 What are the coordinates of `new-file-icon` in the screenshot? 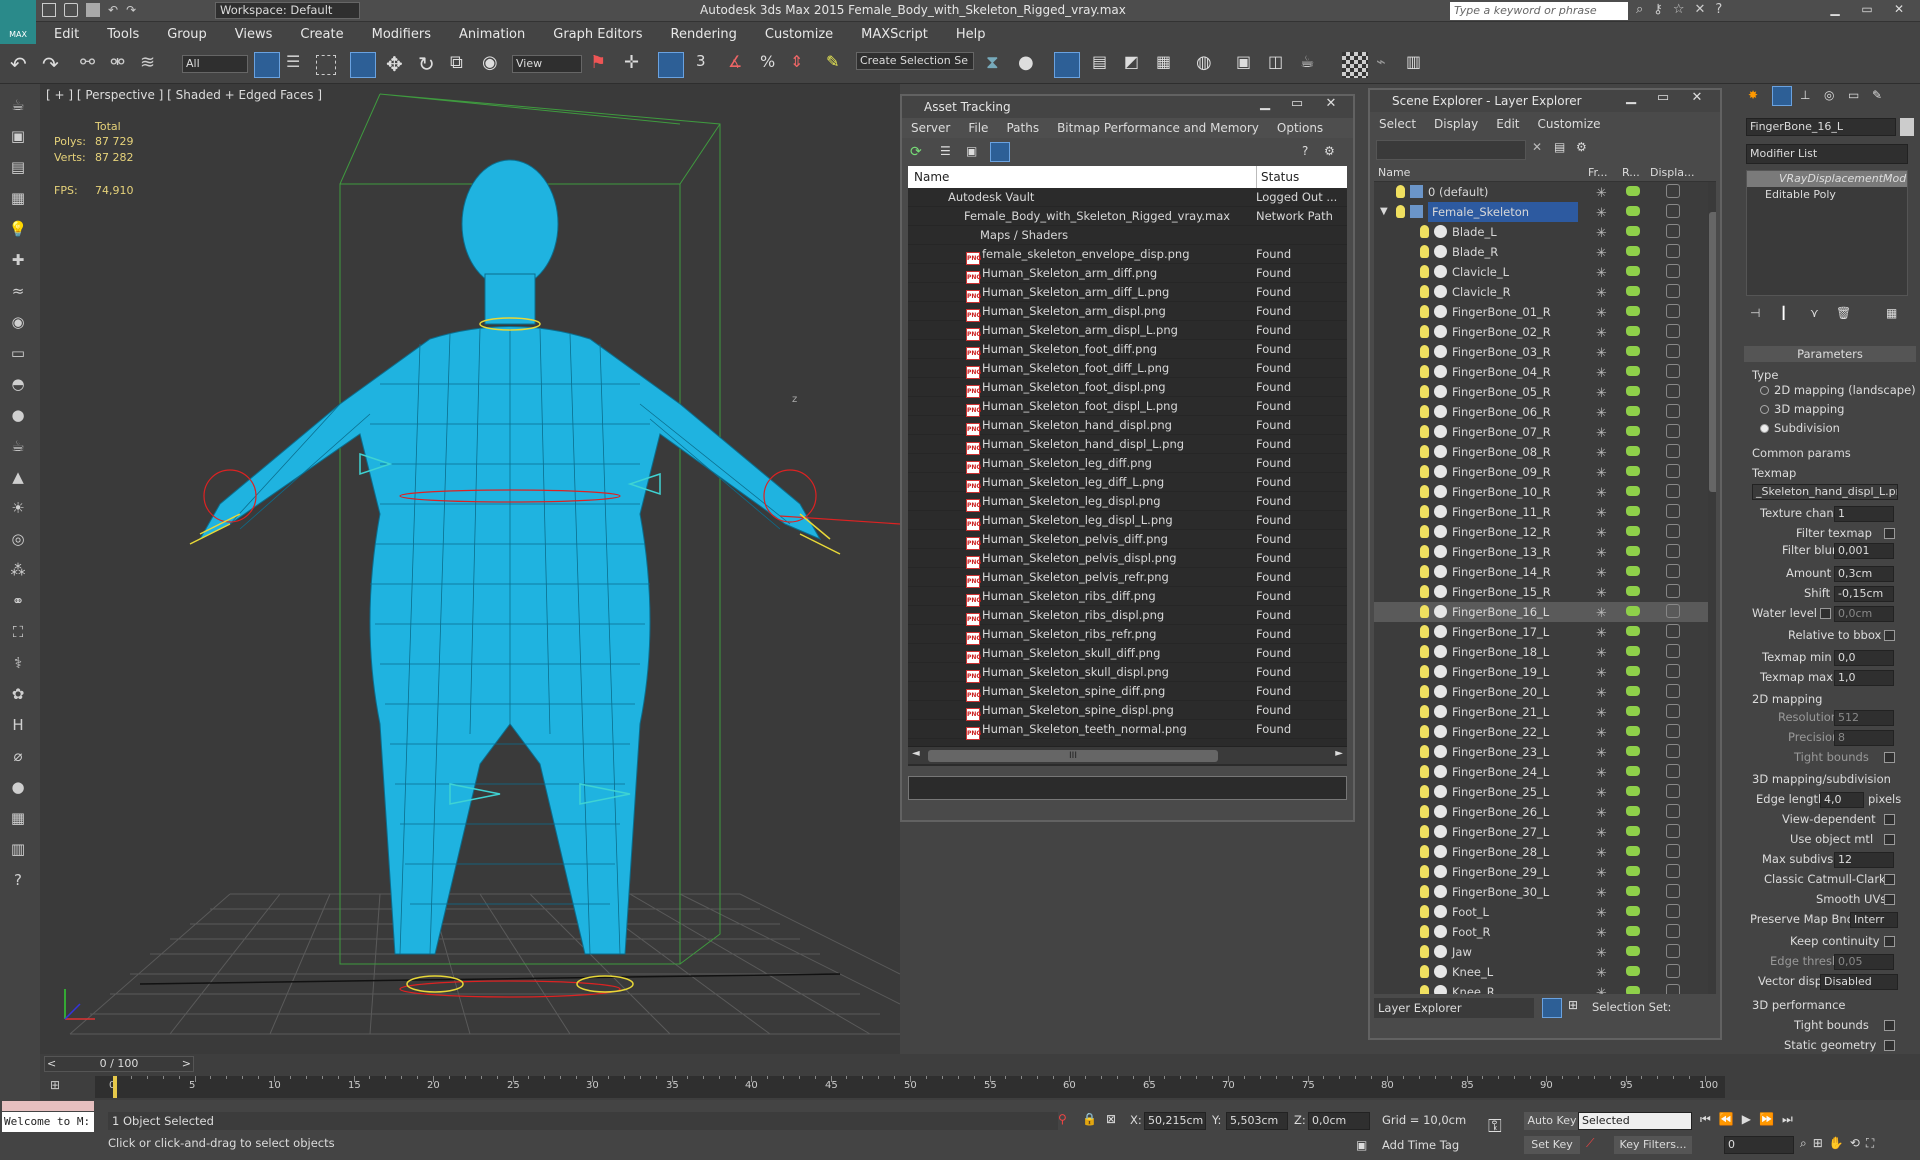 It's located at (49, 10).